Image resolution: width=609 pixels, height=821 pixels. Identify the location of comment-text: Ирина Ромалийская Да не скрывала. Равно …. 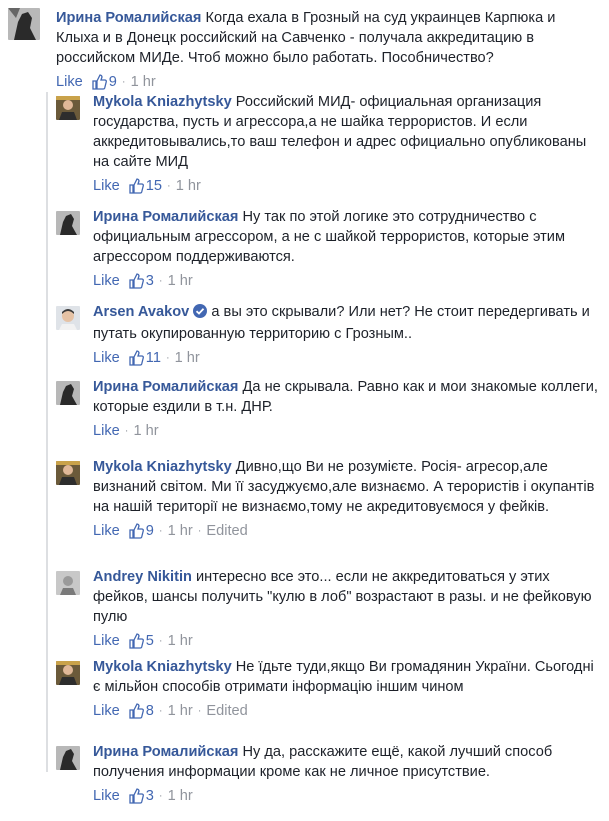
(345, 397).